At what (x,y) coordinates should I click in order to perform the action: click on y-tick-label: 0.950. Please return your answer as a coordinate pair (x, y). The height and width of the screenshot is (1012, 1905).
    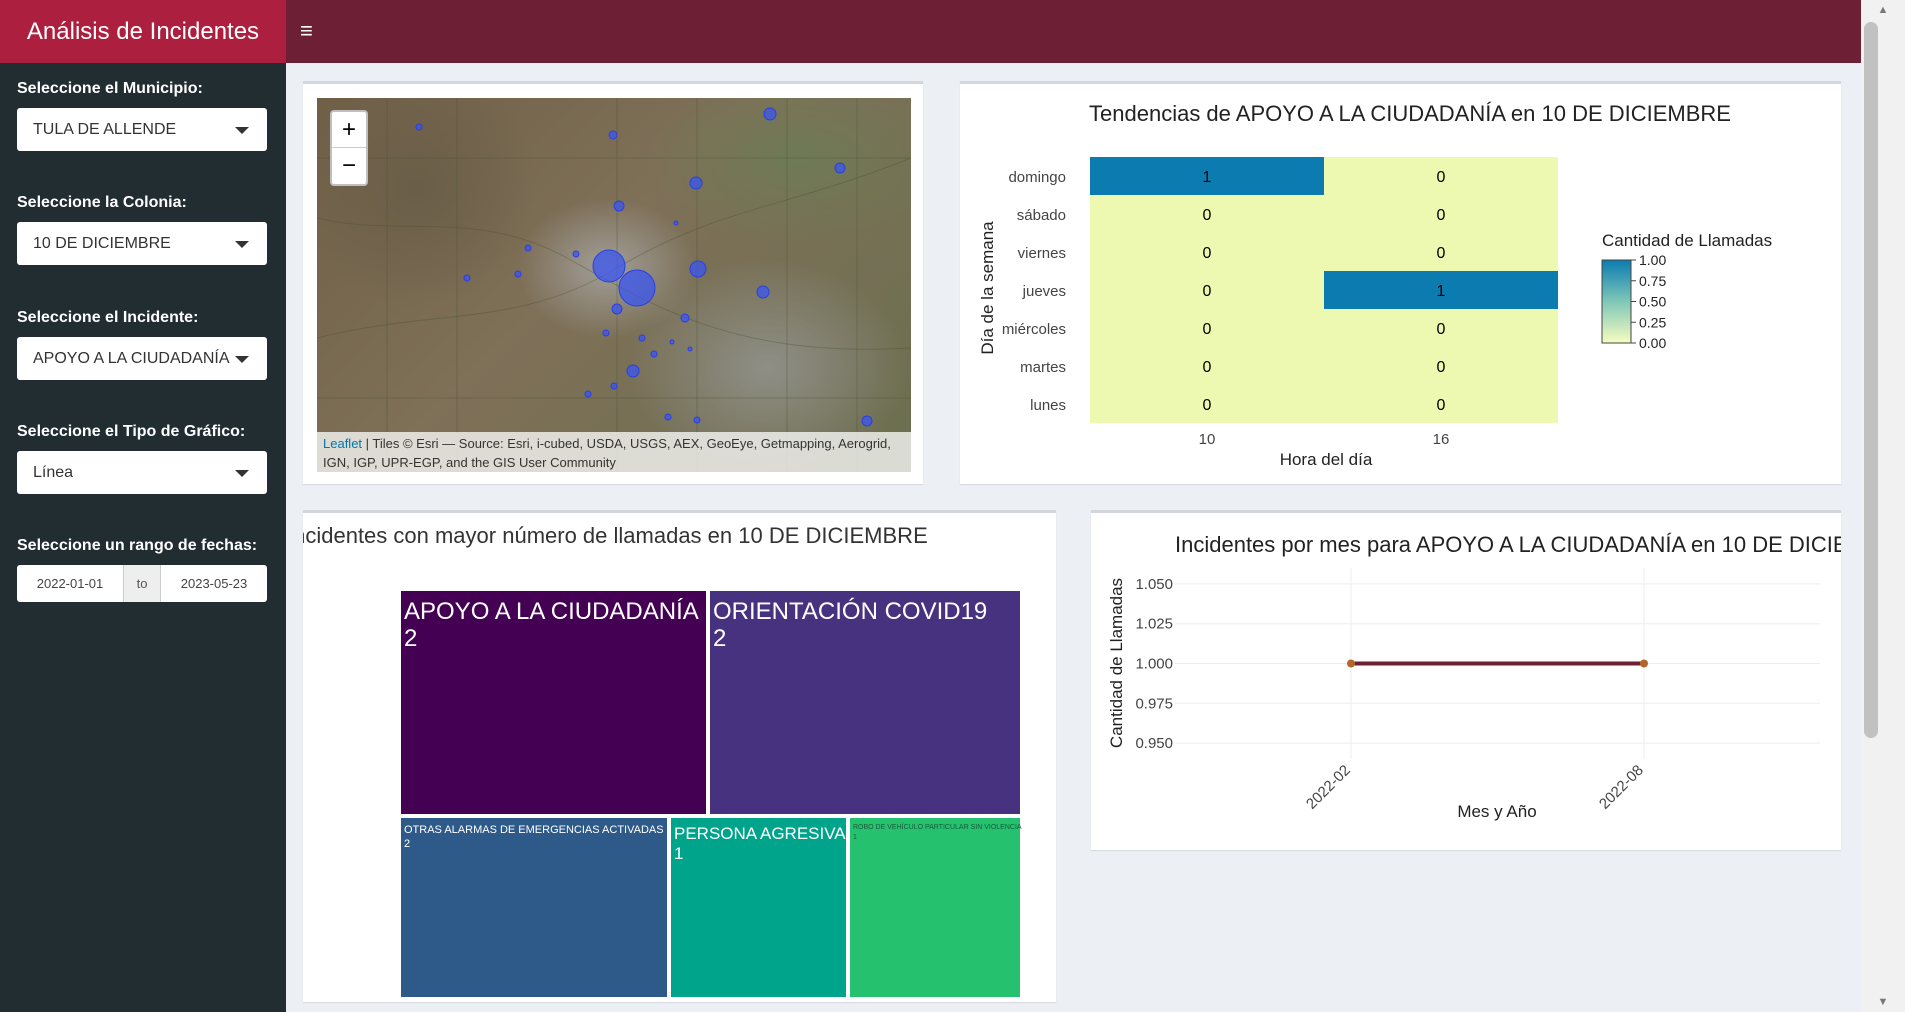
    Looking at the image, I should click on (1154, 743).